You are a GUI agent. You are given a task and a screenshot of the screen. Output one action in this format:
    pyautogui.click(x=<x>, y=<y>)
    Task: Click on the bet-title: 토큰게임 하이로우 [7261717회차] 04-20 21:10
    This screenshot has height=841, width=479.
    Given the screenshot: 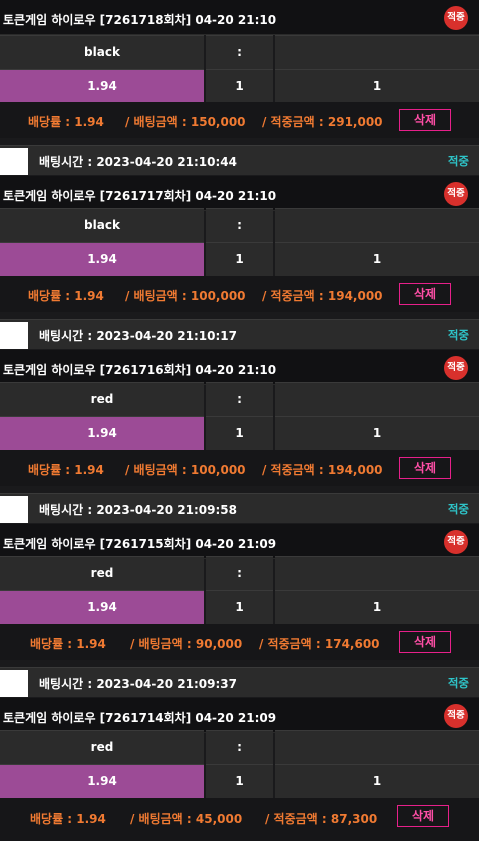 What is the action you would take?
    pyautogui.click(x=140, y=196)
    